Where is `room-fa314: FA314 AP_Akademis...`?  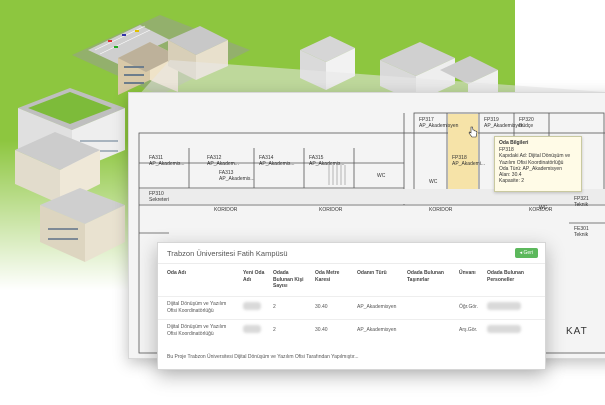 room-fa314: FA314 AP_Akademis... is located at coordinates (277, 161).